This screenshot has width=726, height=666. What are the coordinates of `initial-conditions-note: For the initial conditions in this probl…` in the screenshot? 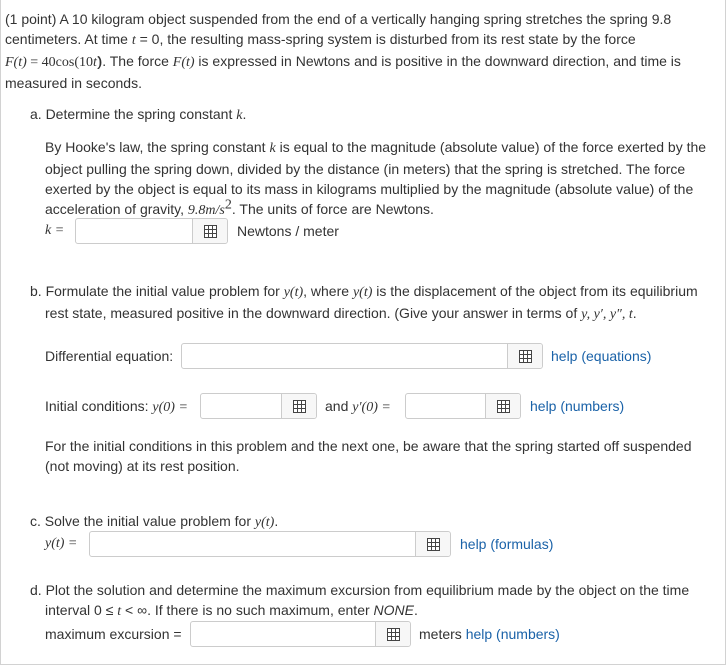 It's located at (368, 456).